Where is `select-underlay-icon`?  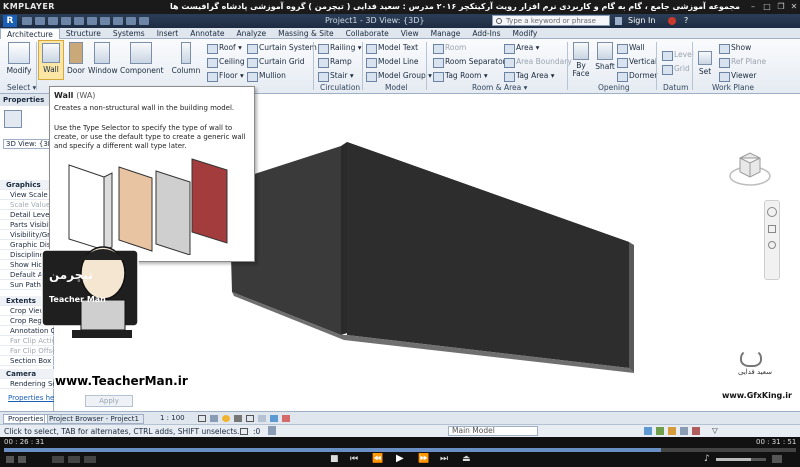 select-underlay-icon is located at coordinates (660, 431).